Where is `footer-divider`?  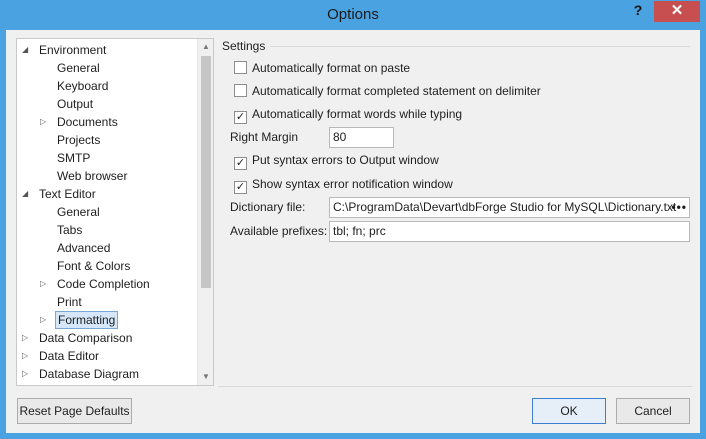
footer-divider is located at coordinates (455, 386).